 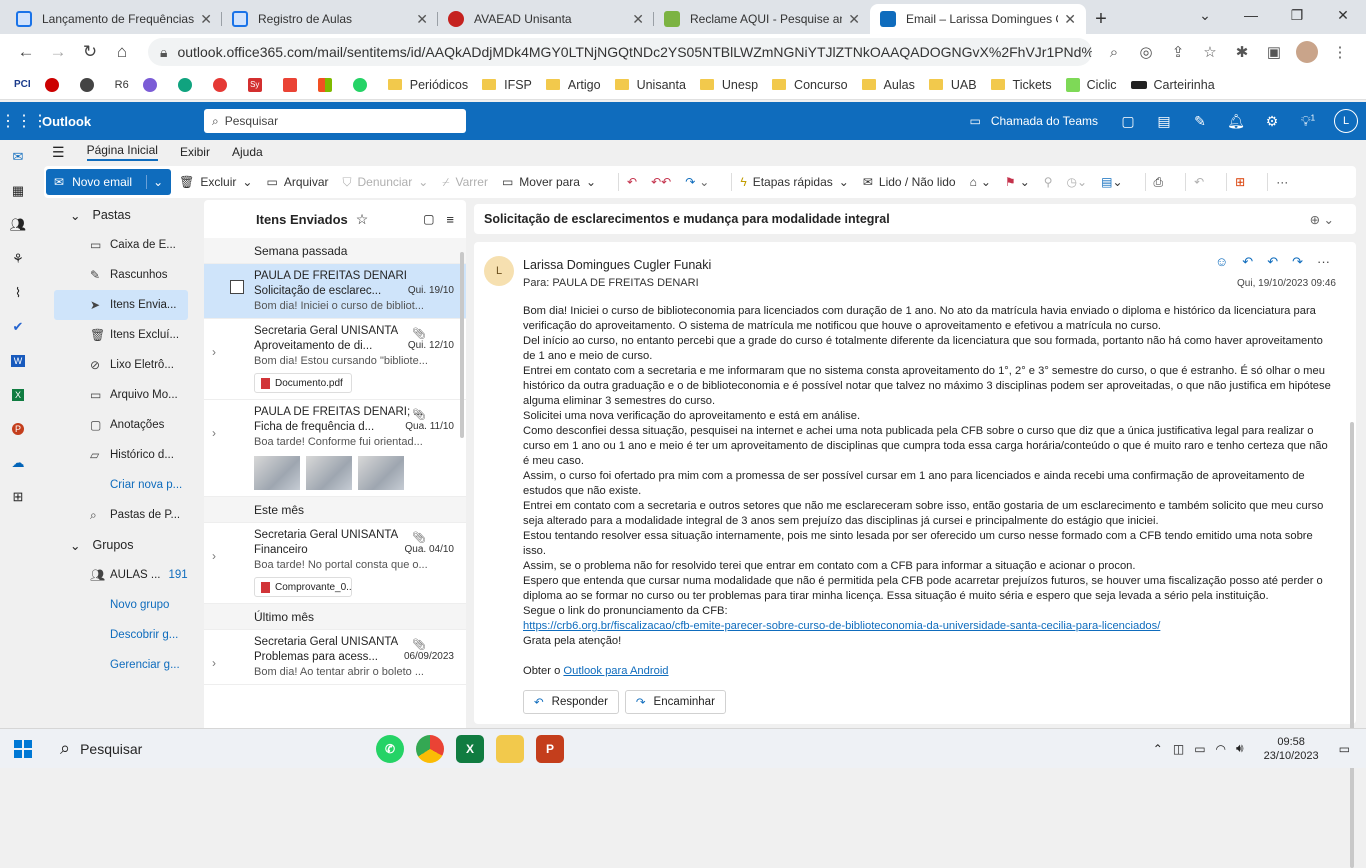 What do you see at coordinates (632, 182) in the screenshot?
I see `reply-button: ↶` at bounding box center [632, 182].